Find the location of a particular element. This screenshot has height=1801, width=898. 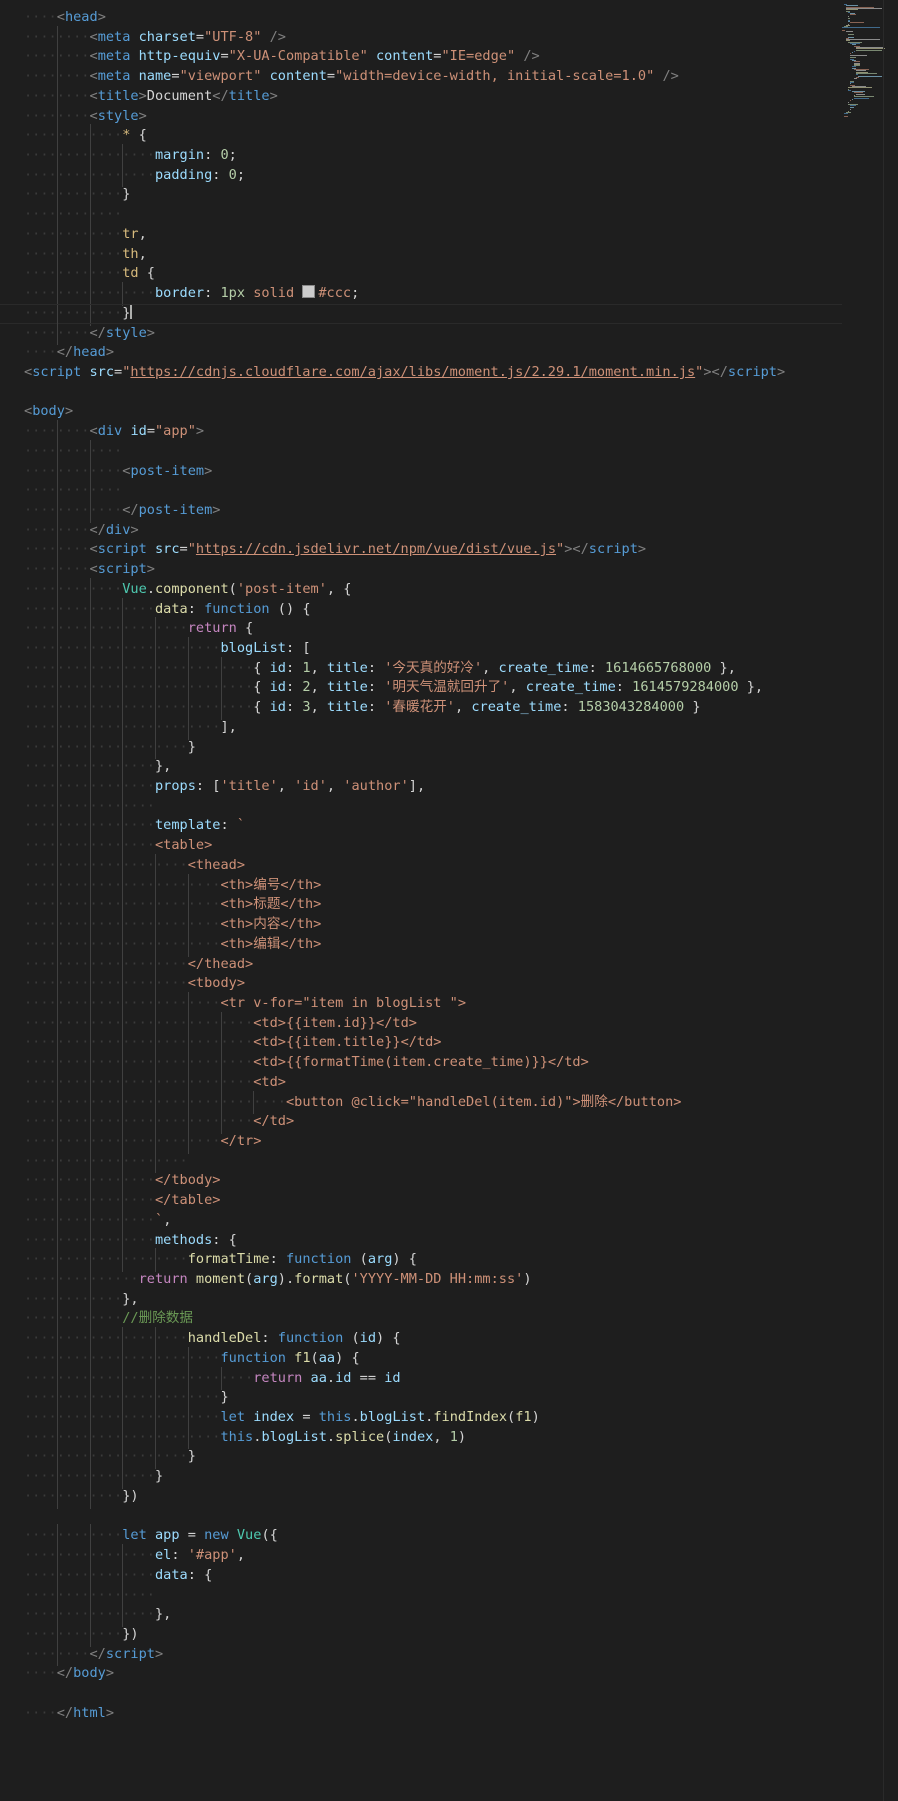

code-line: ····<head> is located at coordinates (392, 18).